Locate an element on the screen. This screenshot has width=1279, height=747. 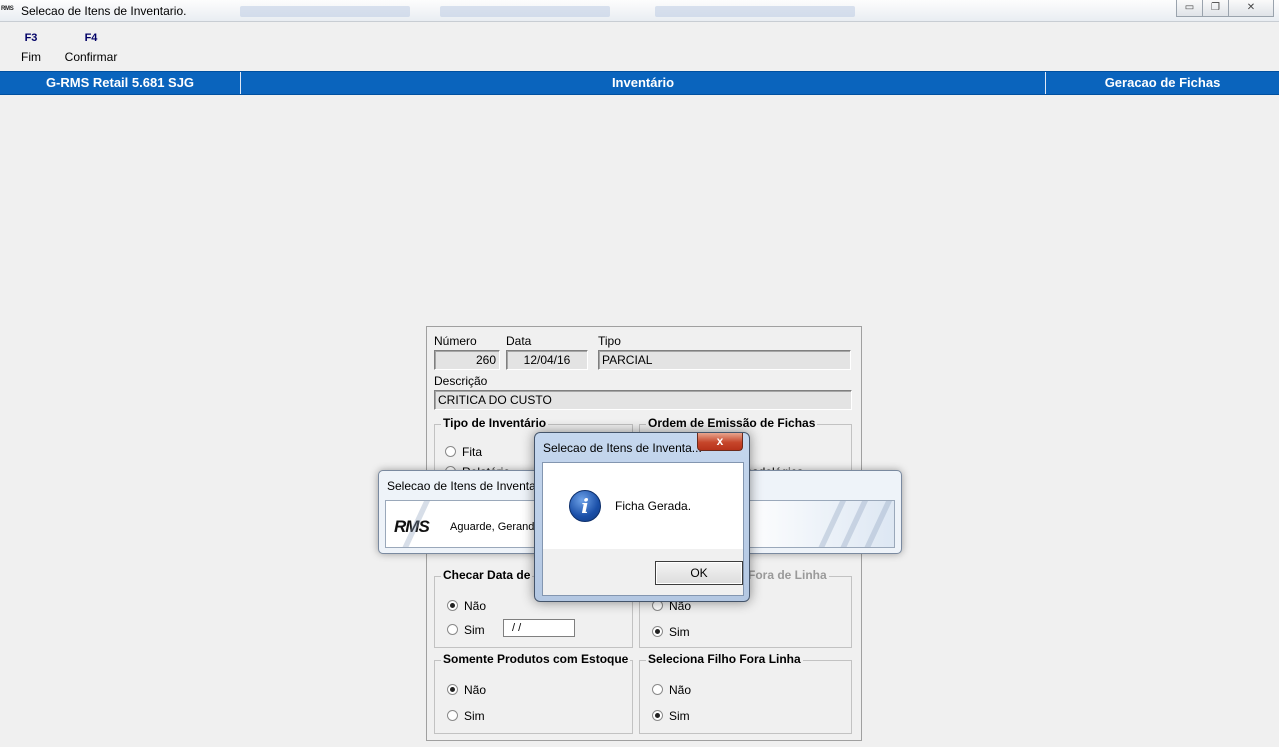
dialog-message: Ficha Gerada. is located at coordinates (653, 506).